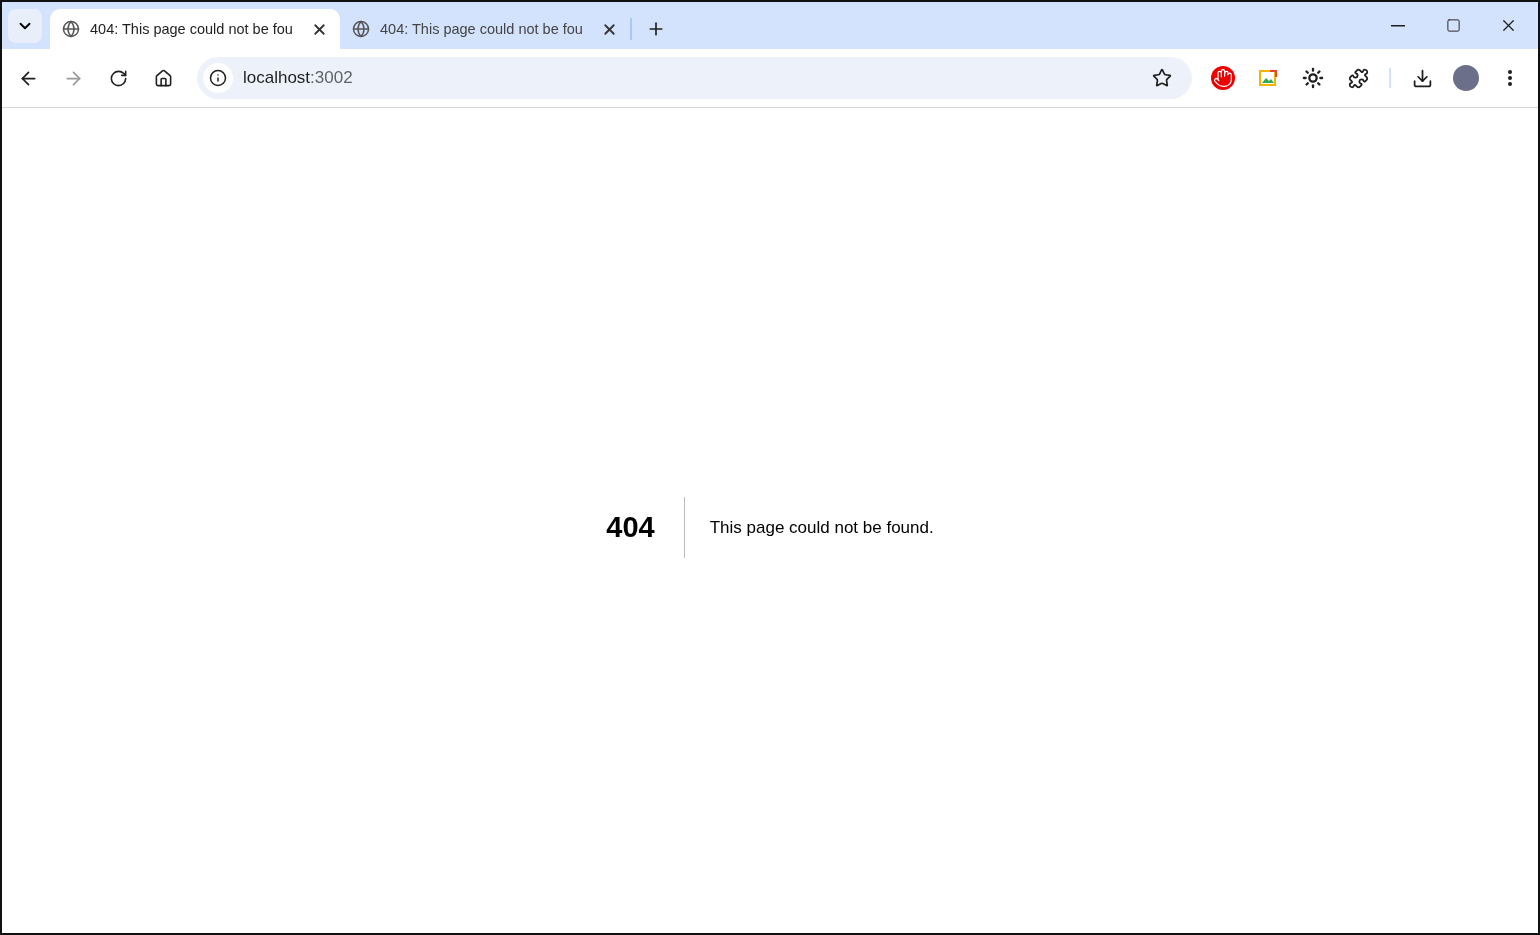 The height and width of the screenshot is (935, 1540). Describe the element at coordinates (821, 527) in the screenshot. I see `error-message: This page could not be found.` at that location.